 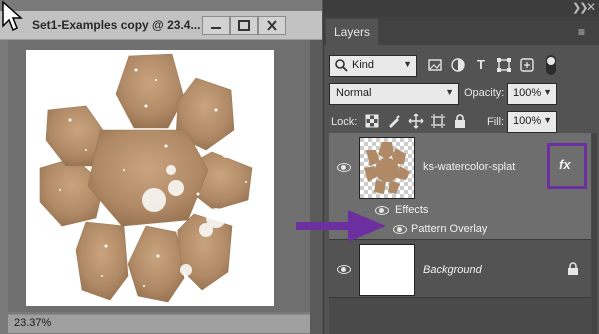 I want to click on search-icon, so click(x=341, y=65).